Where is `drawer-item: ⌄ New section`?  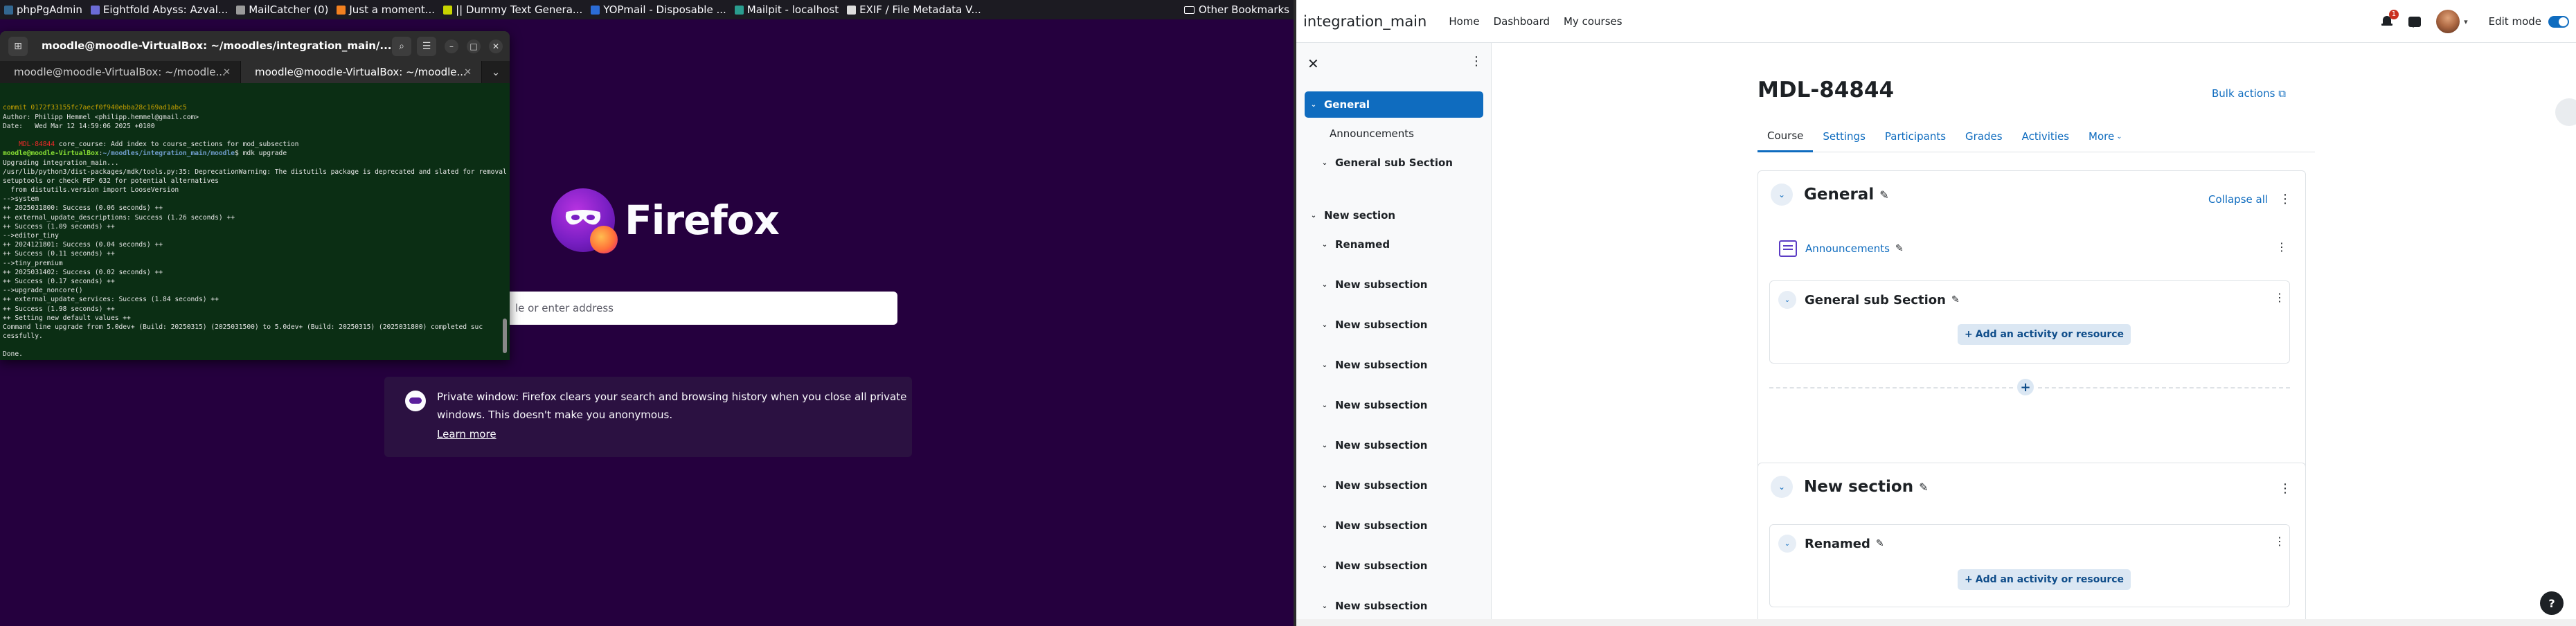 drawer-item: ⌄ New section is located at coordinates (1394, 215).